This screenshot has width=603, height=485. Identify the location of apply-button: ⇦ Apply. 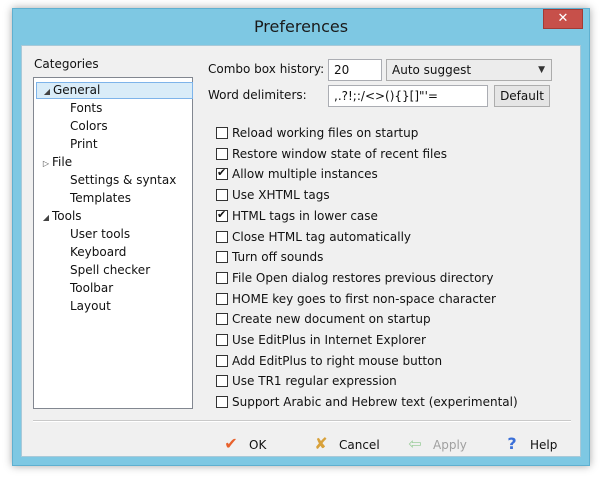
(435, 444).